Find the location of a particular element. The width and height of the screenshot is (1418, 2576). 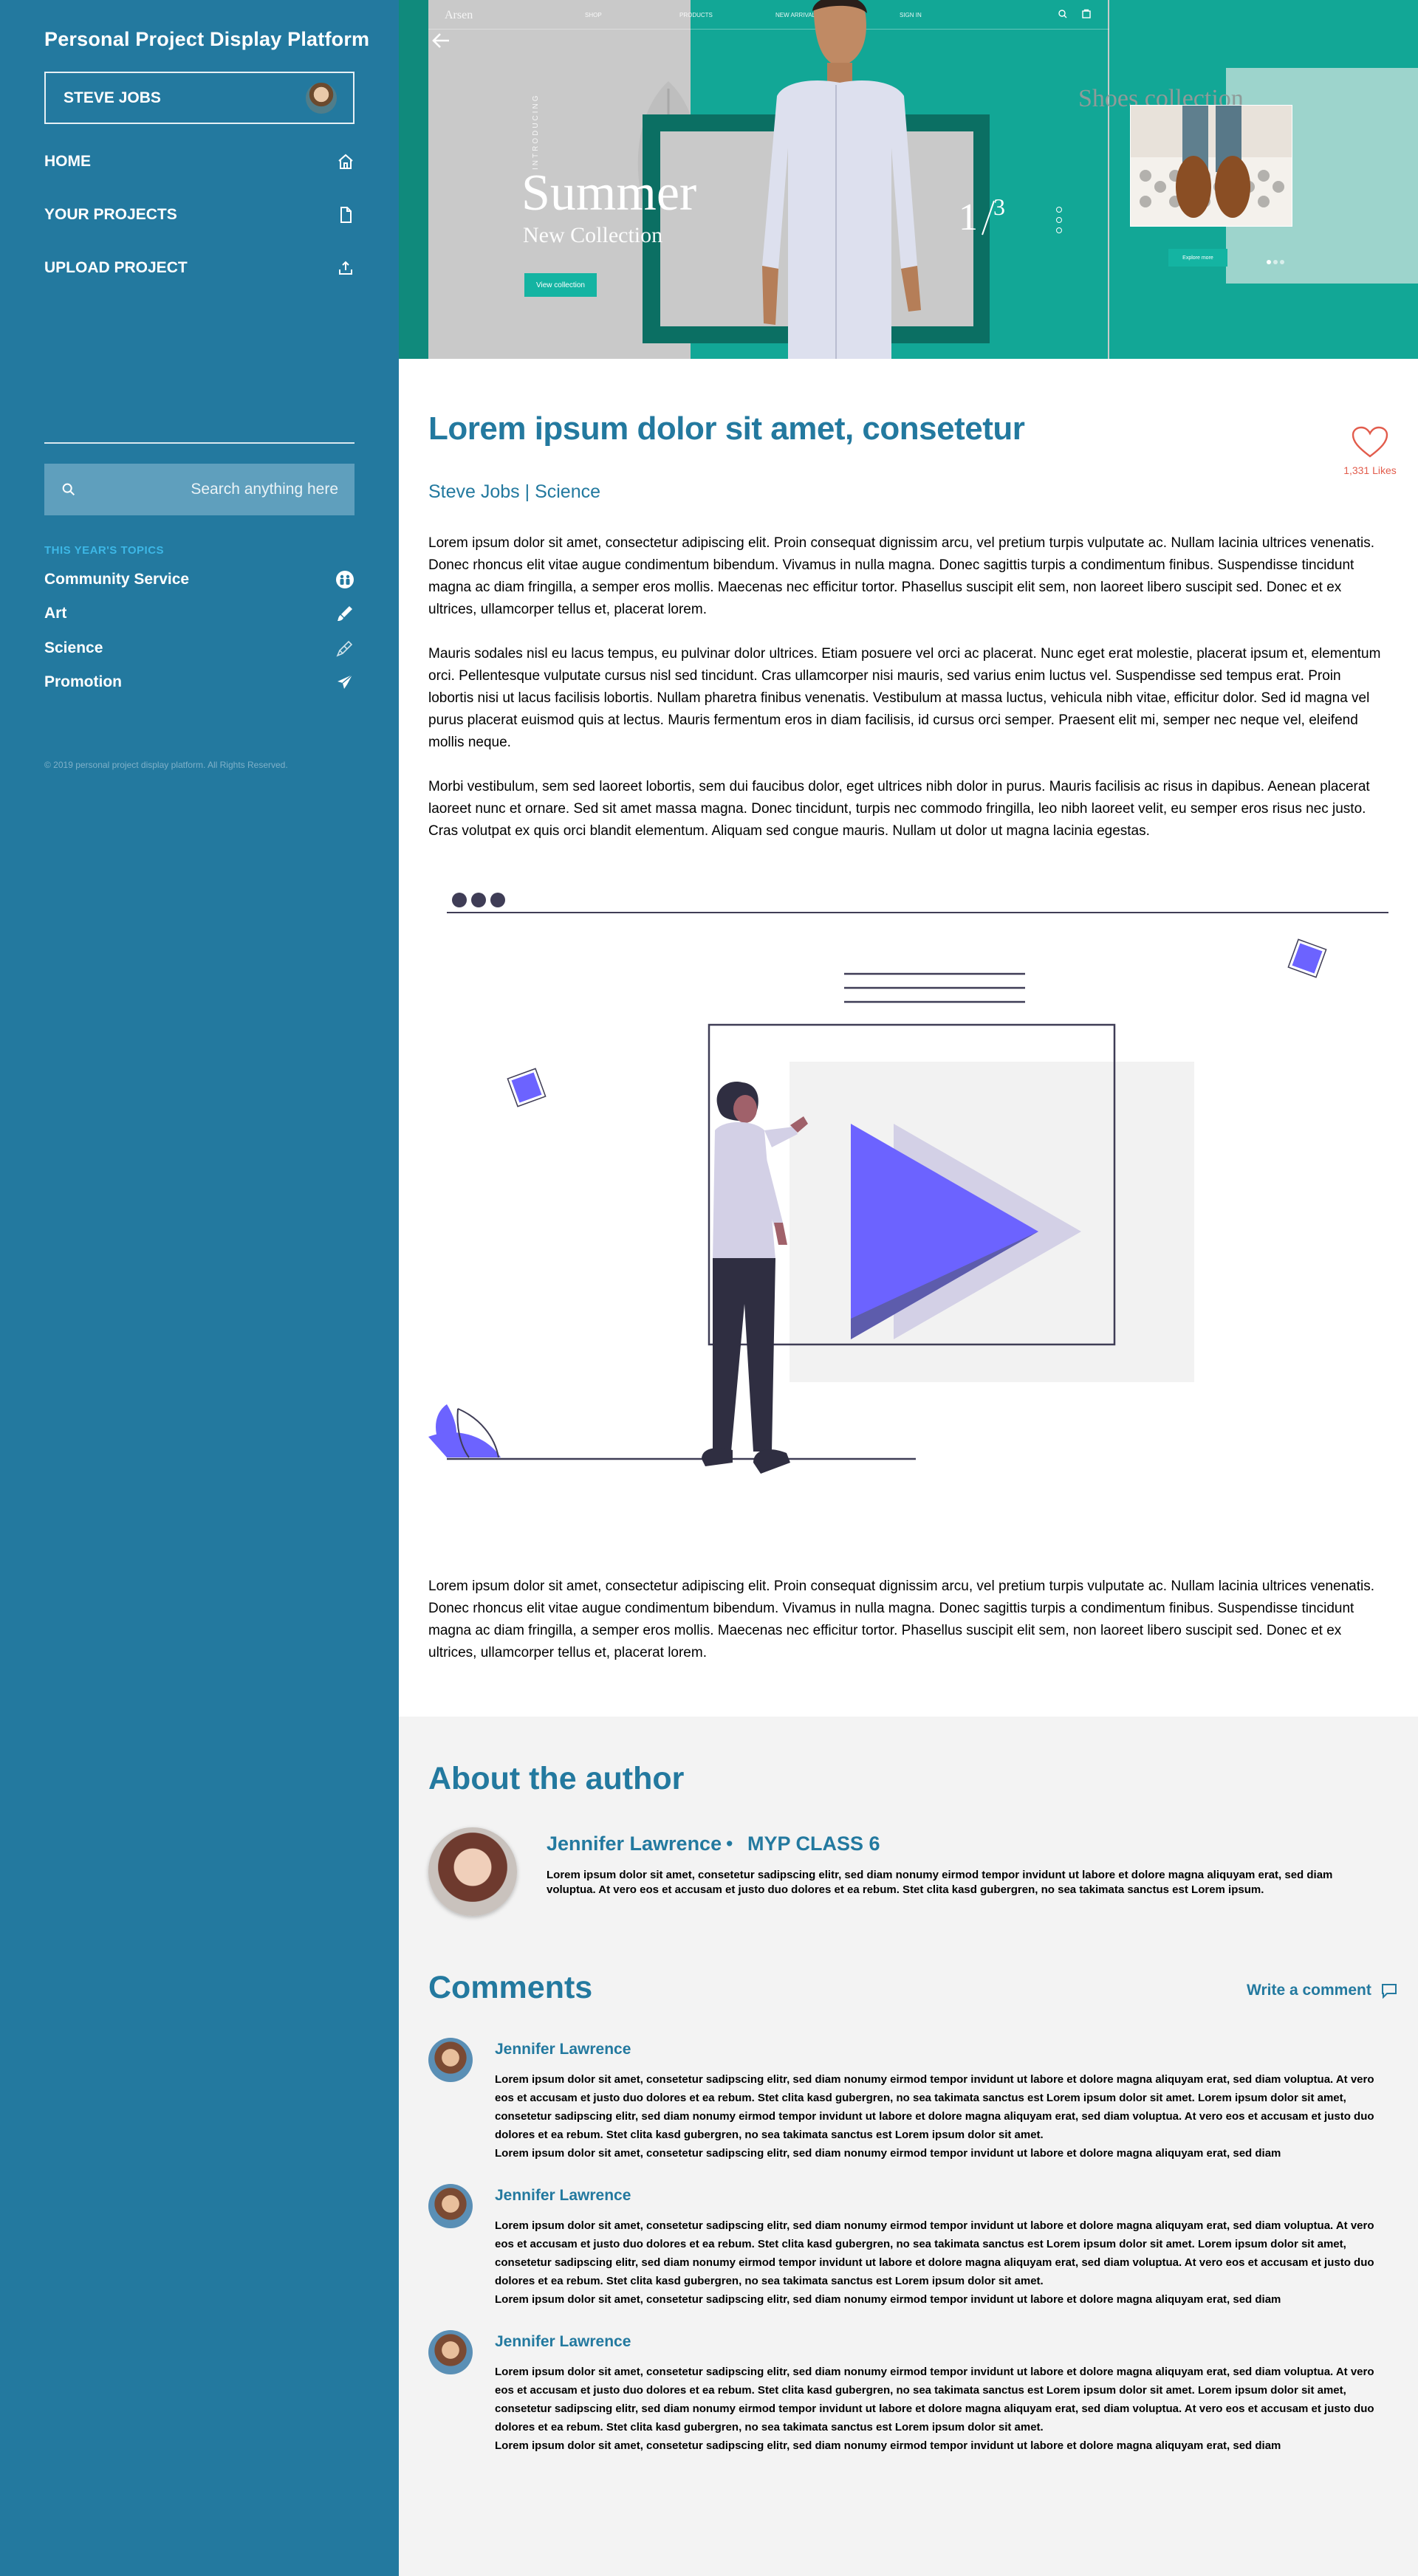

nav-item-your-projects: YOUR PROJECTS is located at coordinates (199, 215).